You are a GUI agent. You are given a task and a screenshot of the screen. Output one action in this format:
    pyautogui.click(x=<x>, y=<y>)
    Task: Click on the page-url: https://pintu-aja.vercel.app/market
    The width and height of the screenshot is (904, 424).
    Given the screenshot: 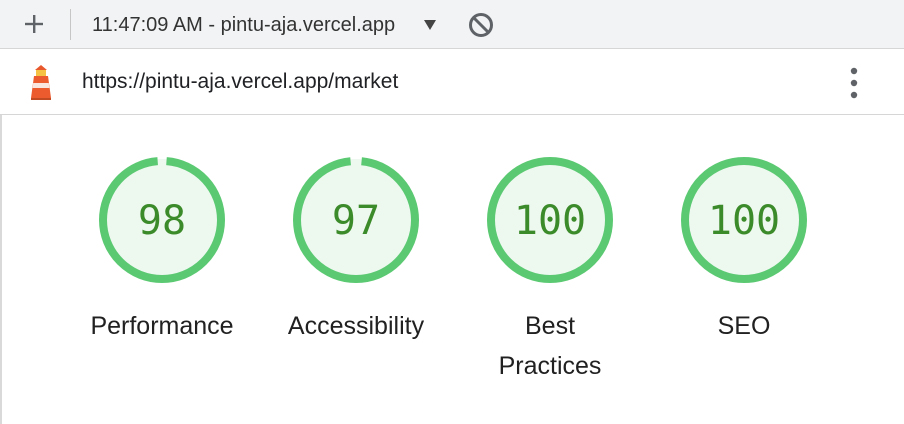 What is the action you would take?
    pyautogui.click(x=240, y=82)
    